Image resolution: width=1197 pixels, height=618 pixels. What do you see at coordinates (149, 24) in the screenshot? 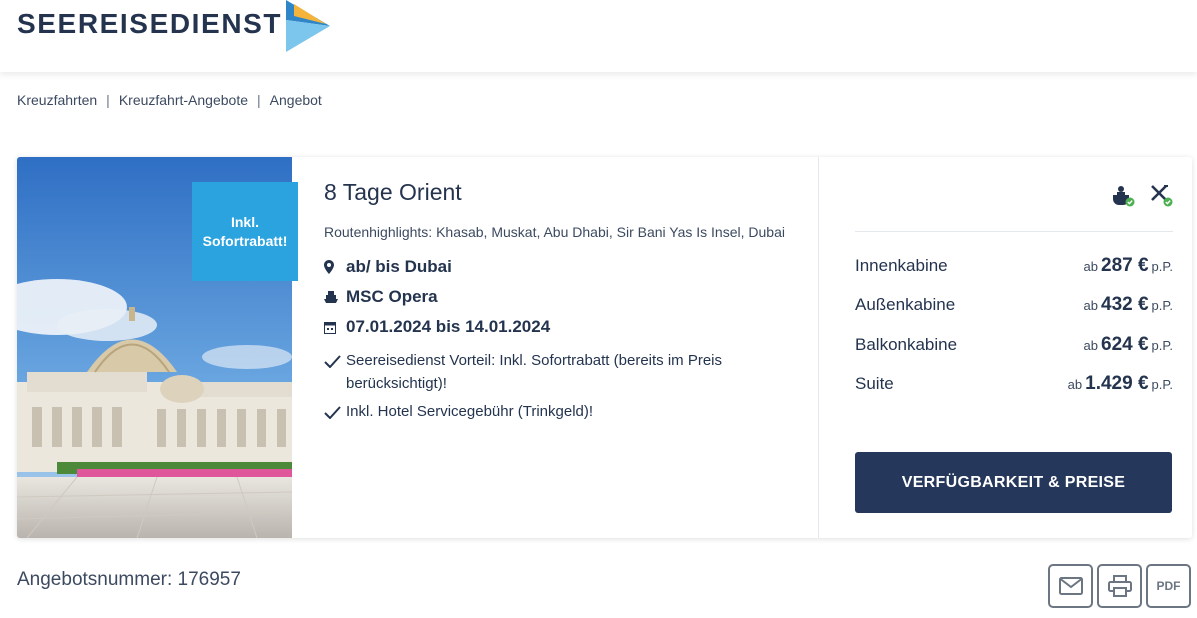
I see `brand-logo-text: SEEREISEDIENST` at bounding box center [149, 24].